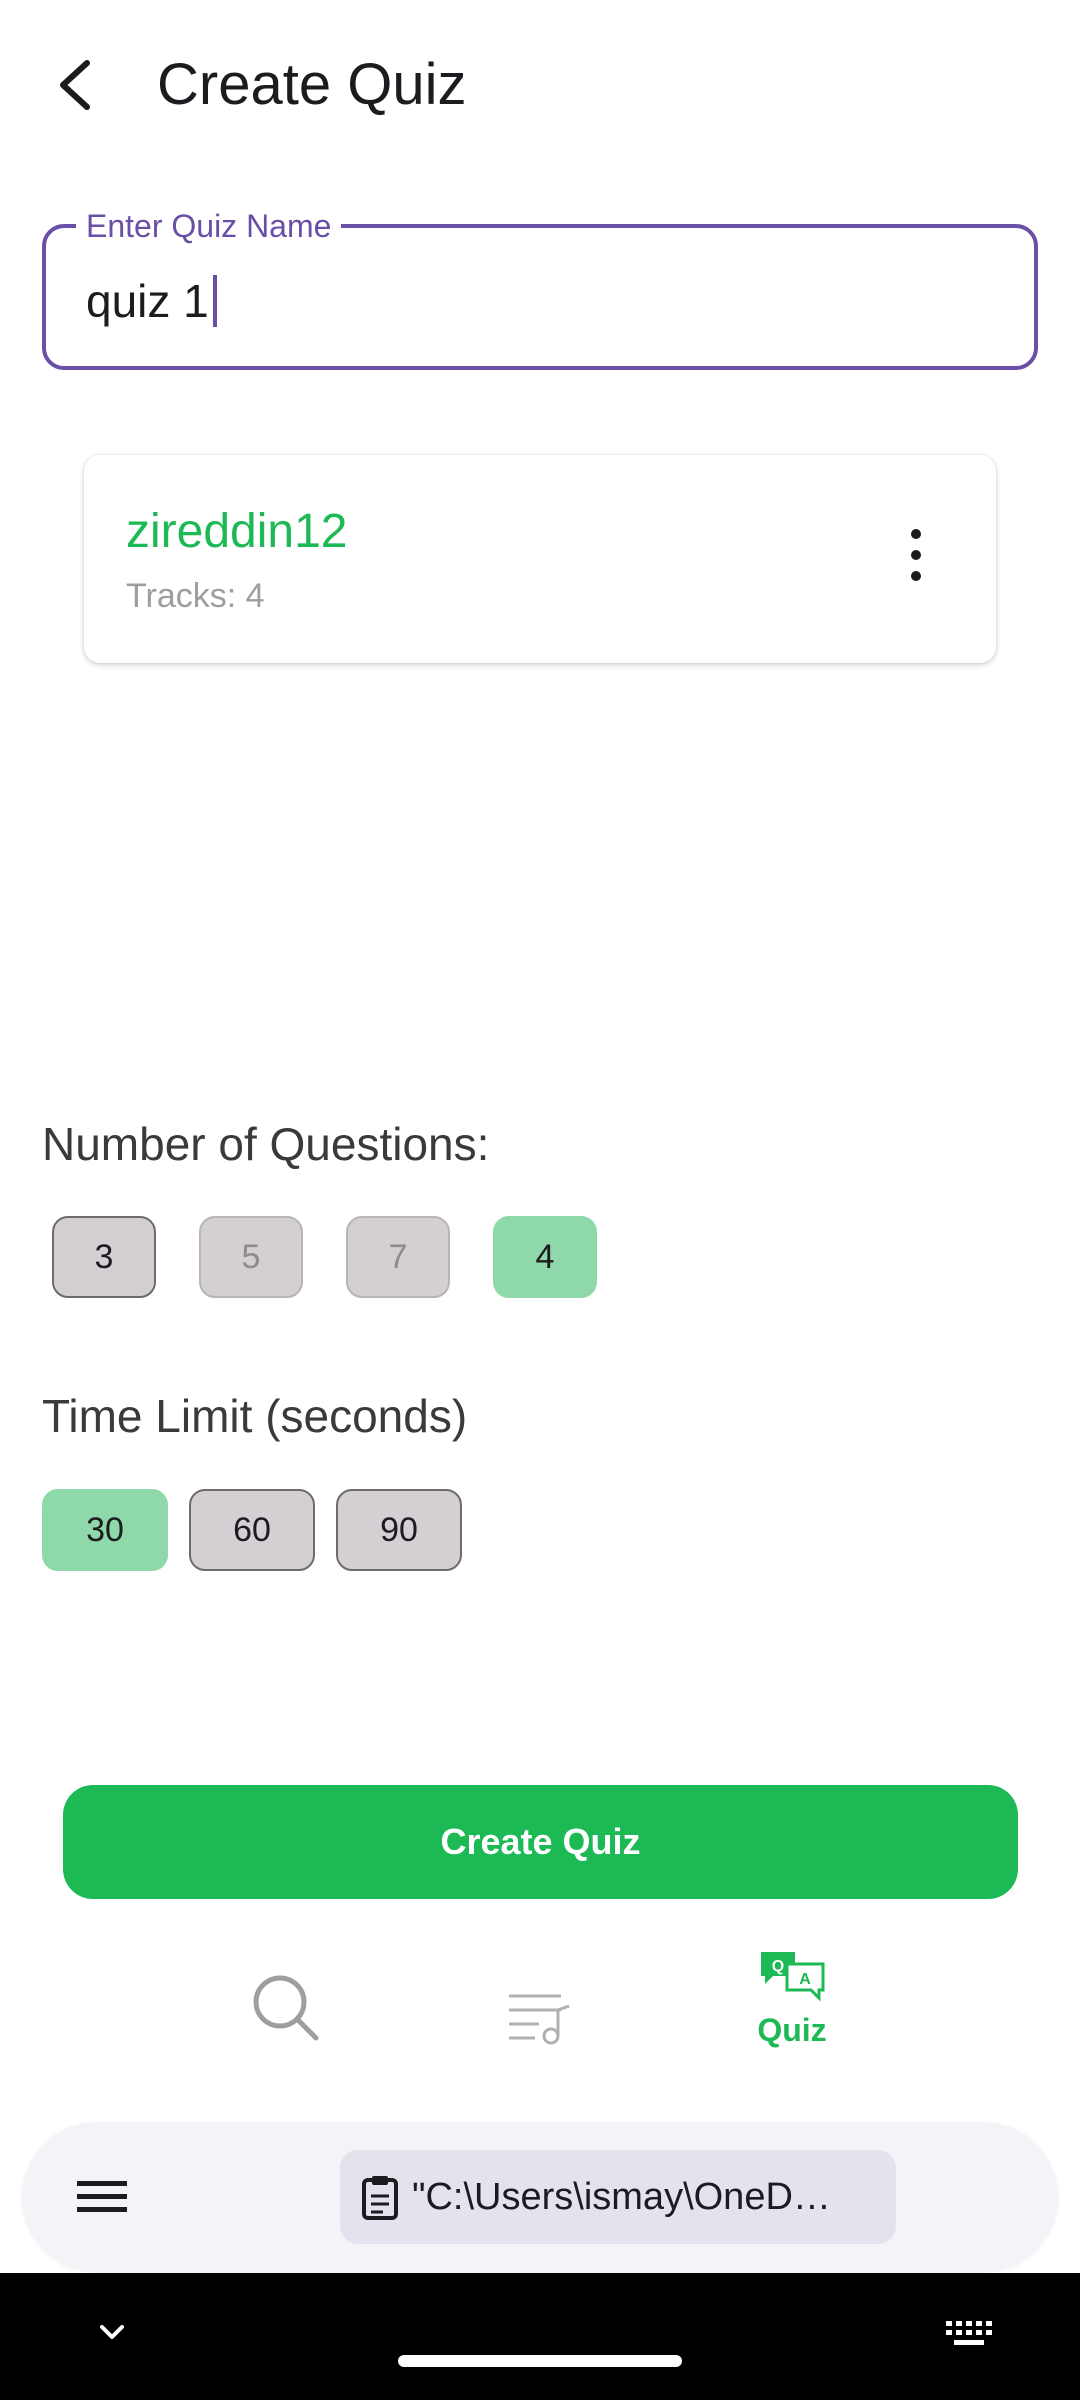 This screenshot has width=1080, height=2400. What do you see at coordinates (209, 226) in the screenshot?
I see `quiz-name-label: Enter Quiz Name` at bounding box center [209, 226].